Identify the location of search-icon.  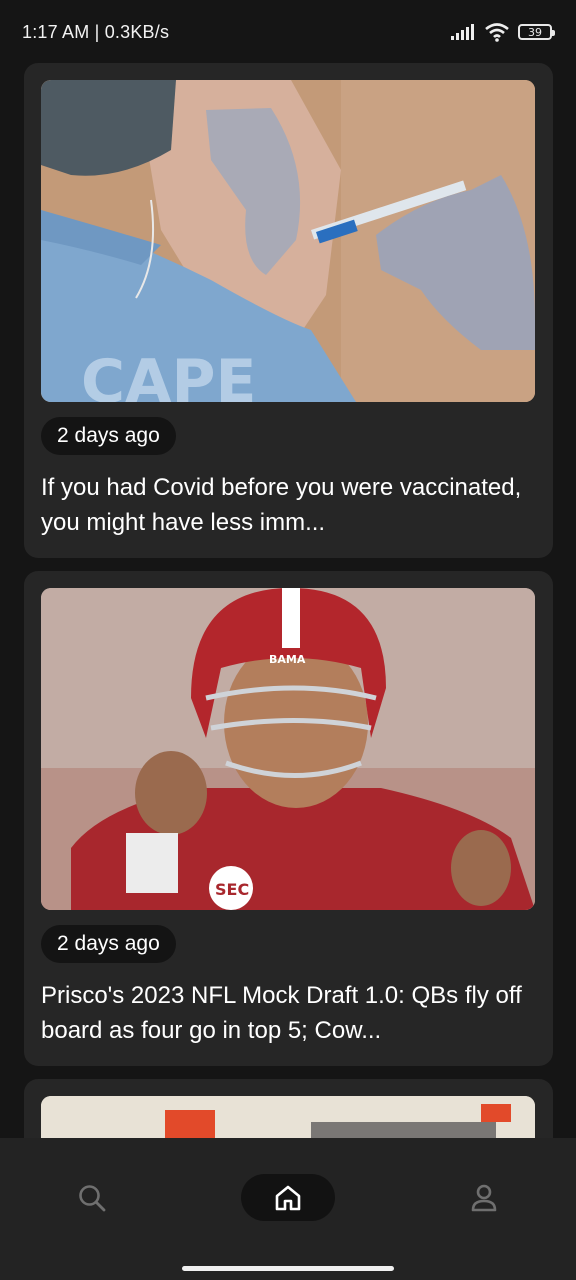
(92, 1198).